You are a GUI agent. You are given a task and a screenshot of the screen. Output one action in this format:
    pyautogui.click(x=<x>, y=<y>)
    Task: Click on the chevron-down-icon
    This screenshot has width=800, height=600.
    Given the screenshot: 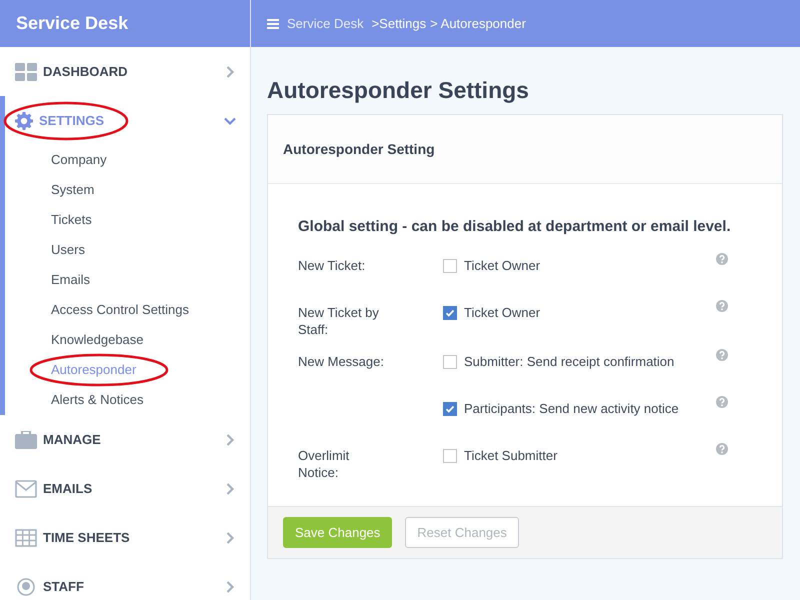 What is the action you would take?
    pyautogui.click(x=230, y=120)
    